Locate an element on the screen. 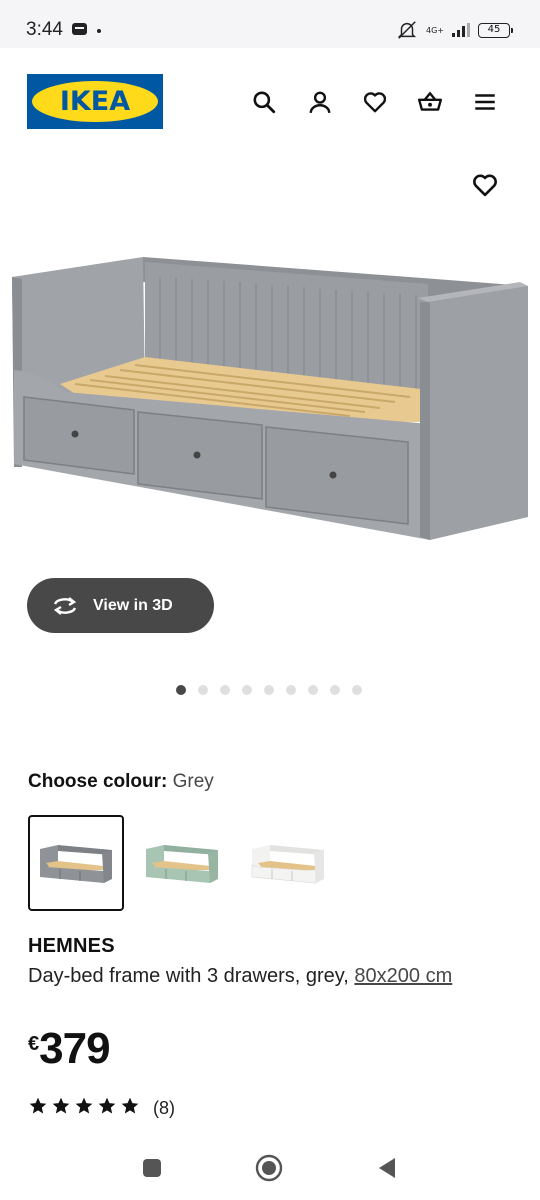 This screenshot has height=1200, width=540. back-button is located at coordinates (387, 1168).